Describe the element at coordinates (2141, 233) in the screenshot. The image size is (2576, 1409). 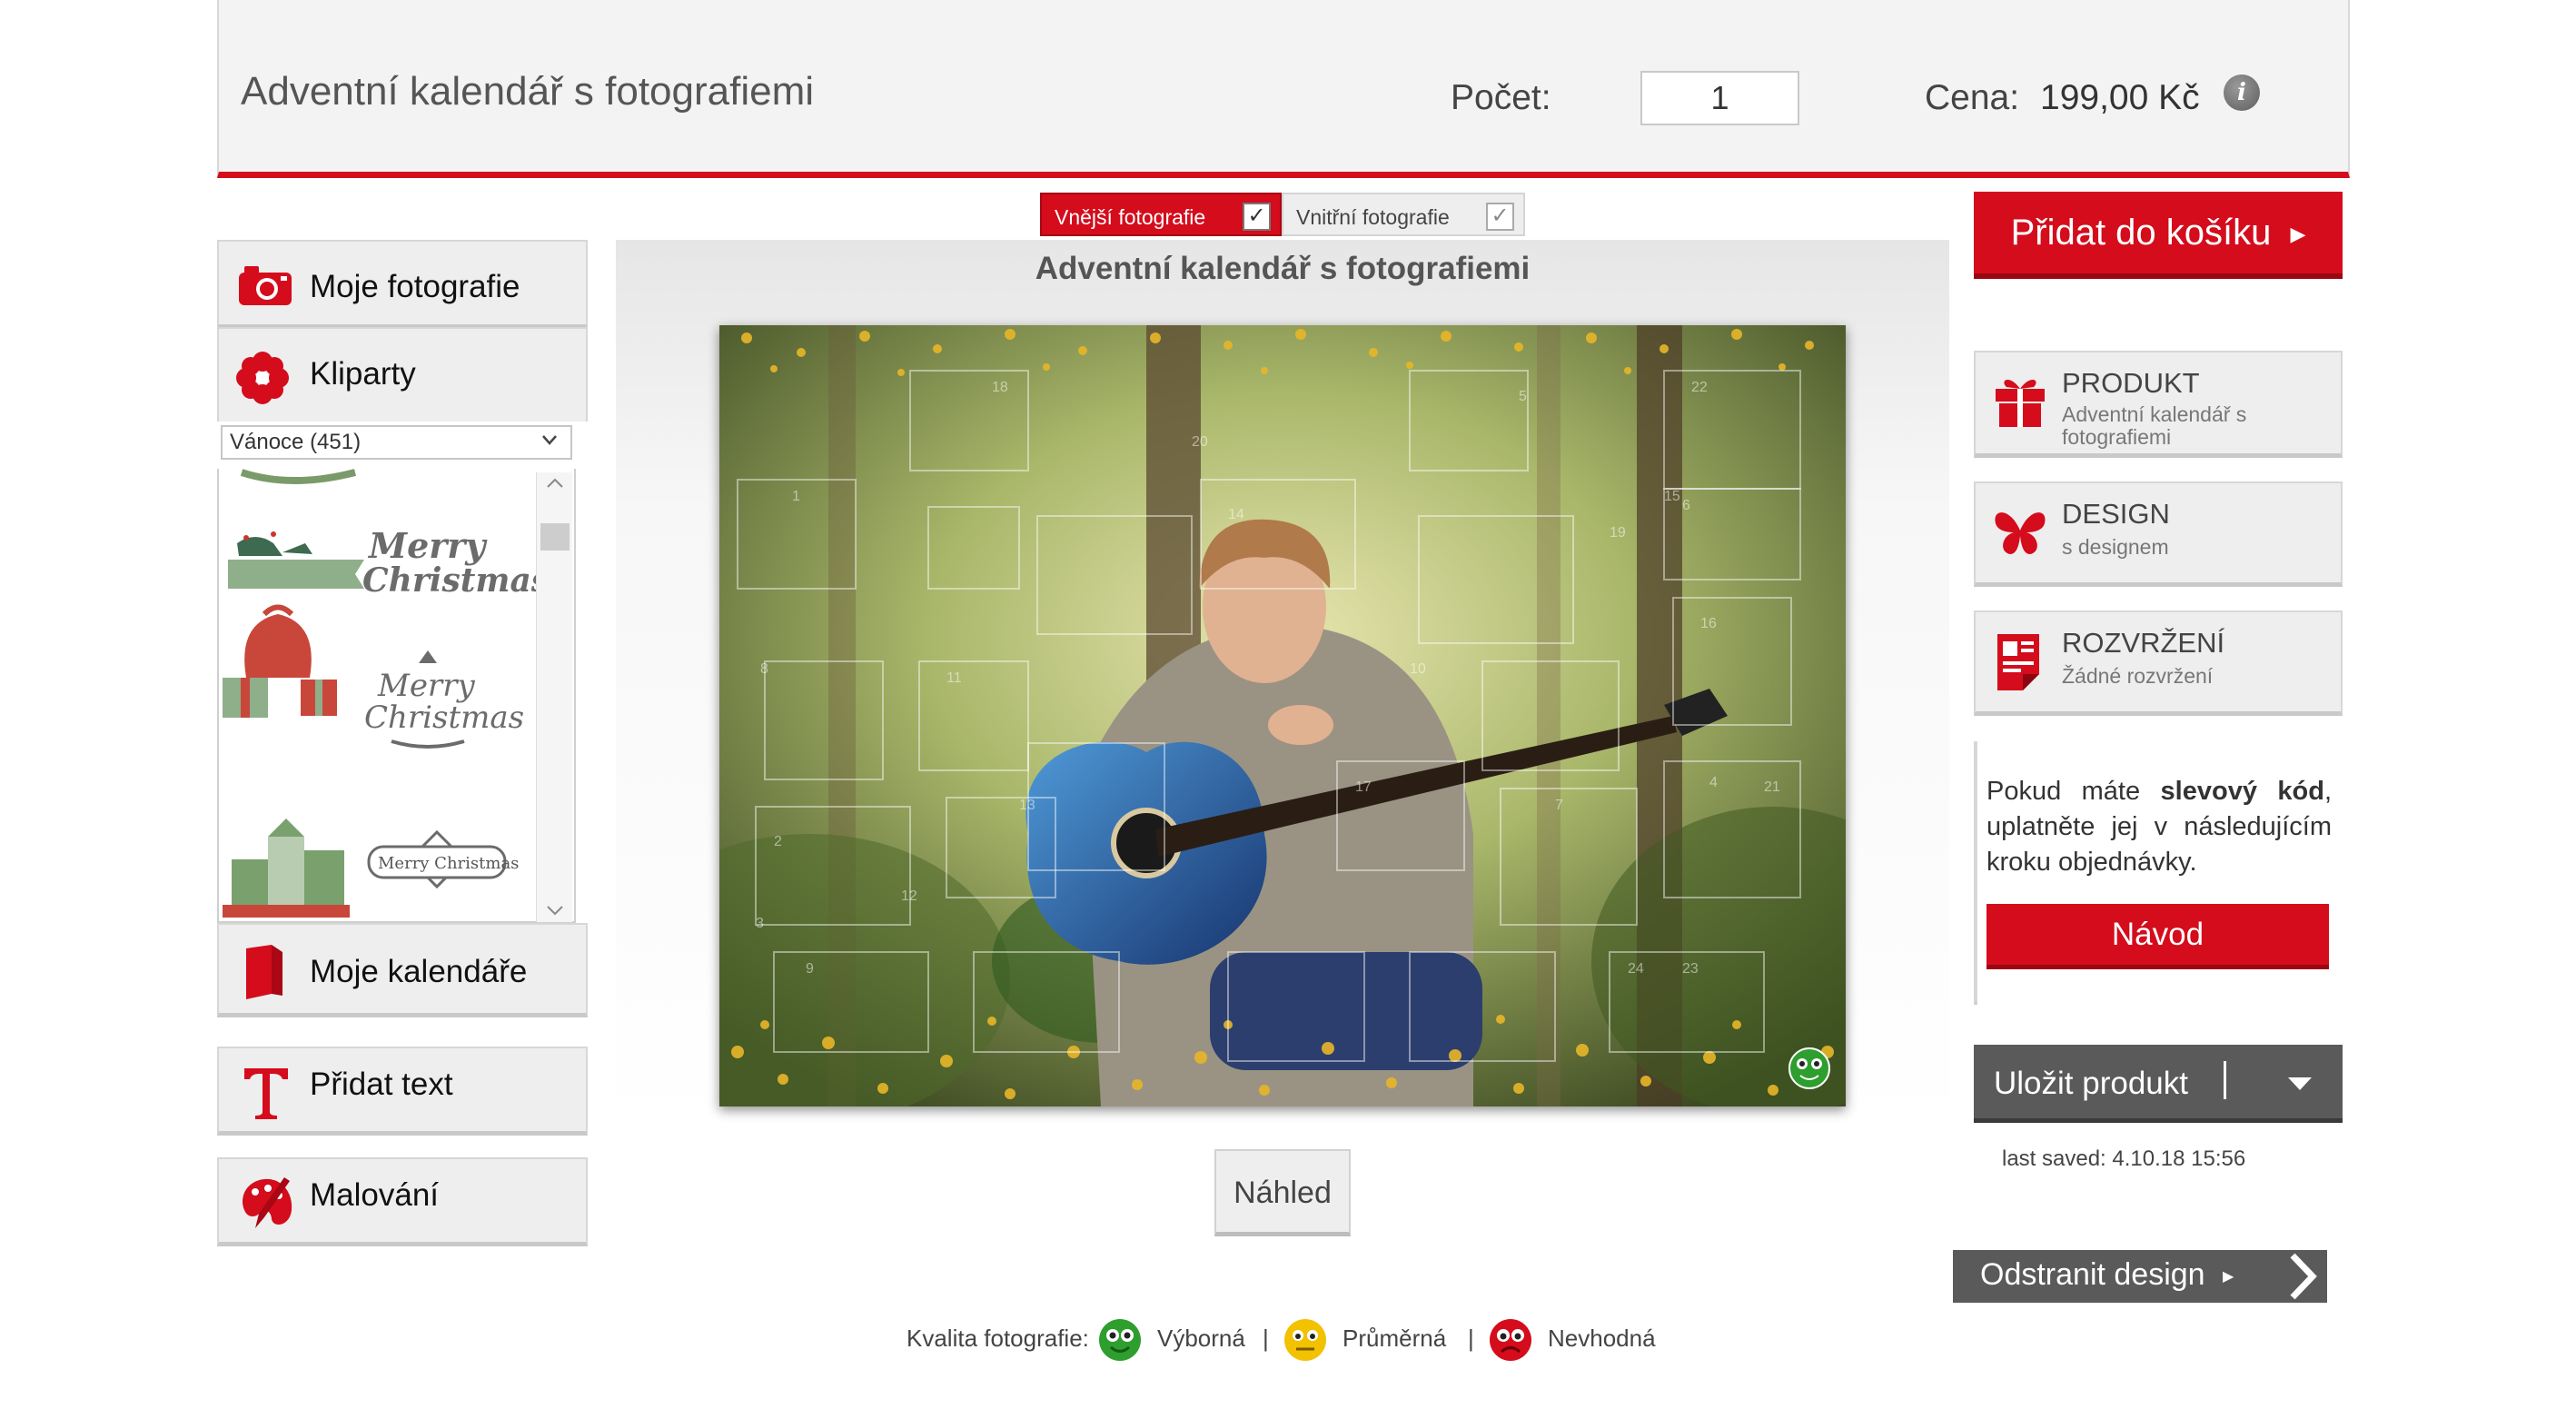
I see `add-to-cart-label: Přidat do košíku` at that location.